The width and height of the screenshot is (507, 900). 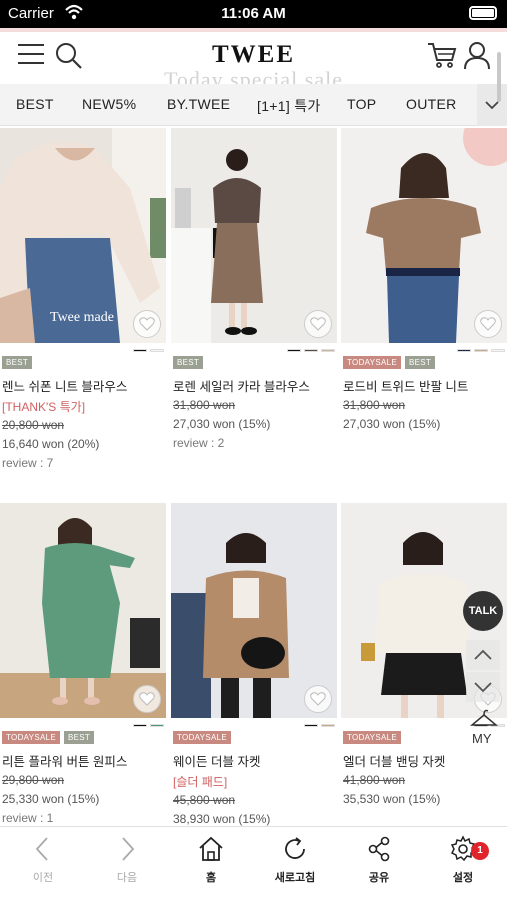 What do you see at coordinates (463, 878) in the screenshot?
I see `nav-settings-label: 설정` at bounding box center [463, 878].